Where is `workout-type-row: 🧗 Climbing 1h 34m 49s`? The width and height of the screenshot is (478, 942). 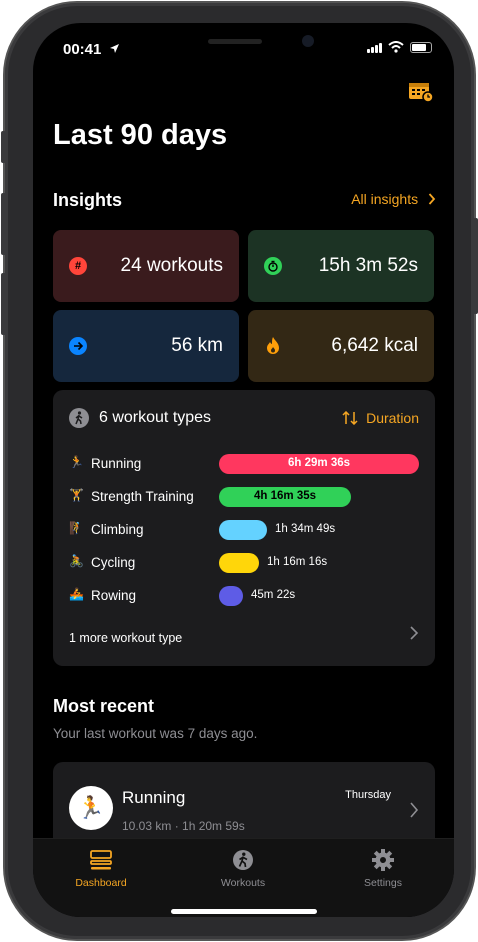 workout-type-row: 🧗 Climbing 1h 34m 49s is located at coordinates (244, 530).